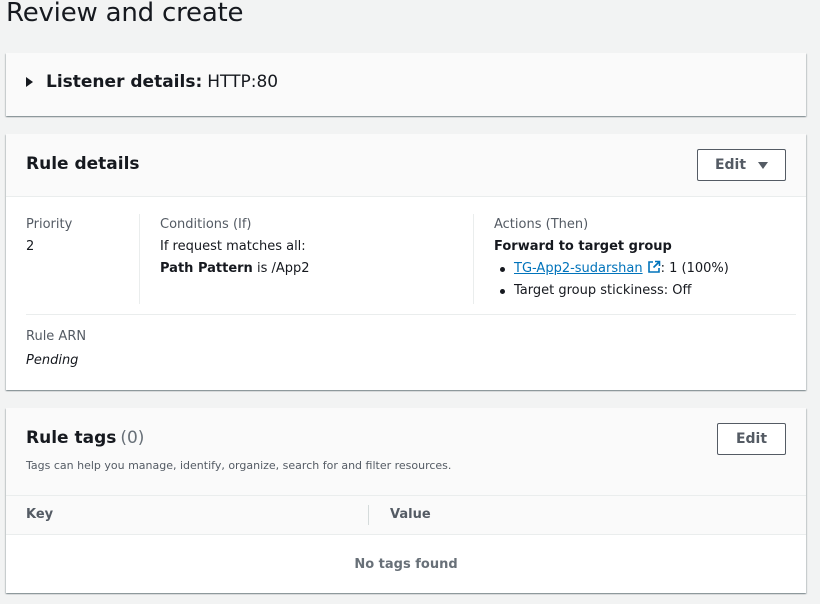 The width and height of the screenshot is (820, 604). I want to click on path-pattern-label: Path Pattern, so click(206, 268).